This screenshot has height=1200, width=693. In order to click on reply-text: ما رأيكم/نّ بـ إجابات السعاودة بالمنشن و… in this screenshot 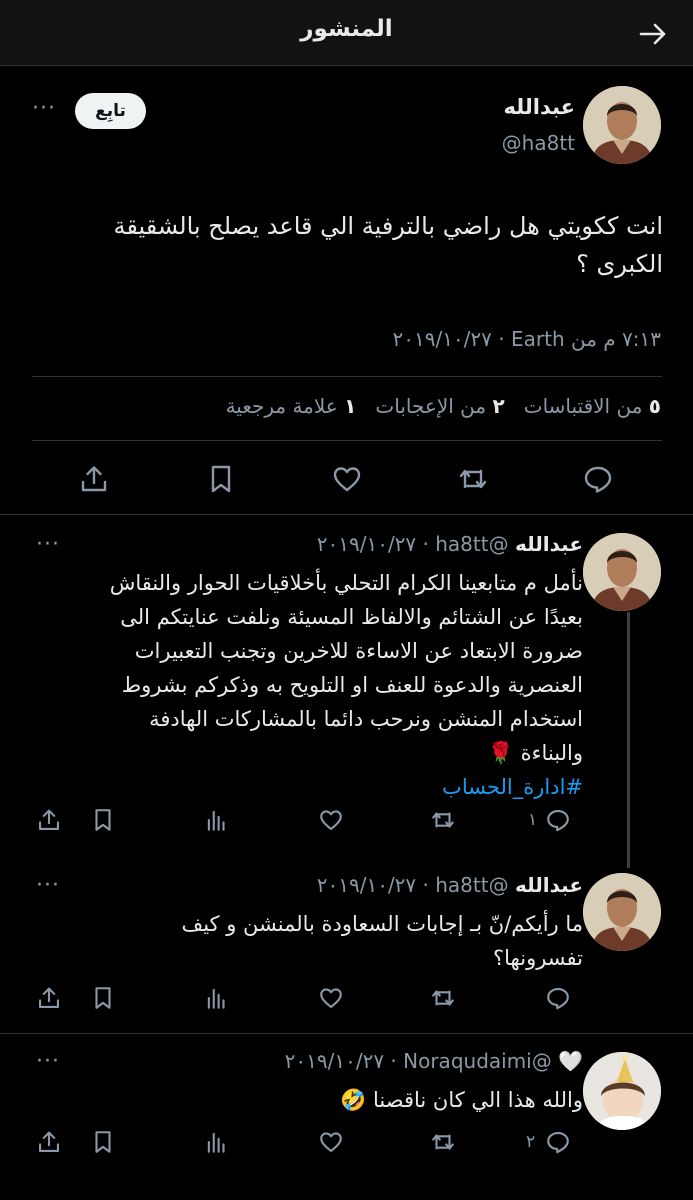, I will do `click(309, 941)`.